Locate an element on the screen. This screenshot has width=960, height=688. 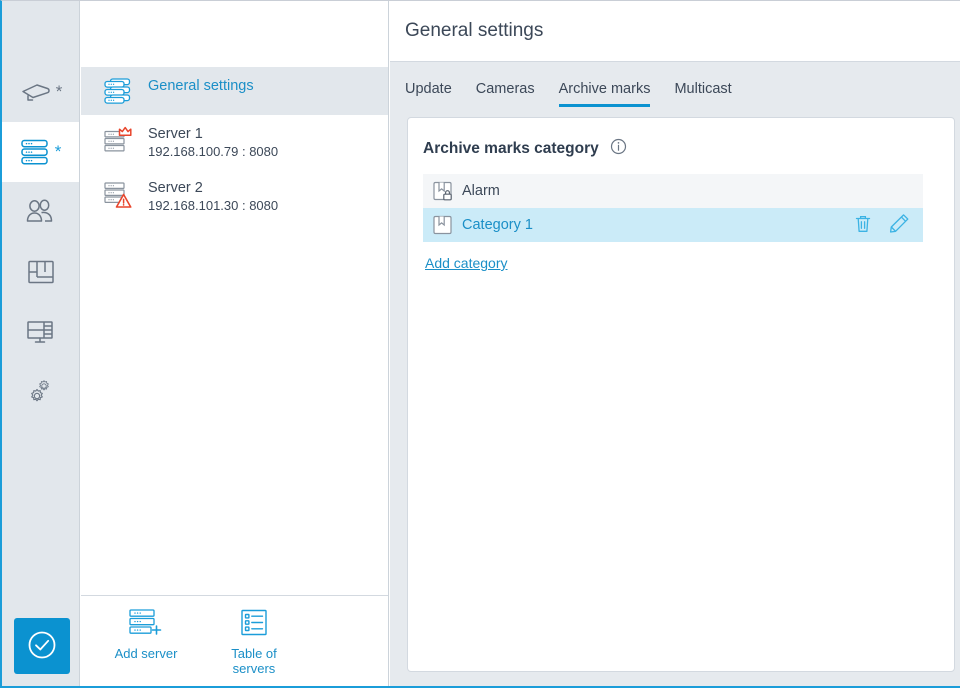
category-list: Alarm Category 1 is located at coordinates (673, 208).